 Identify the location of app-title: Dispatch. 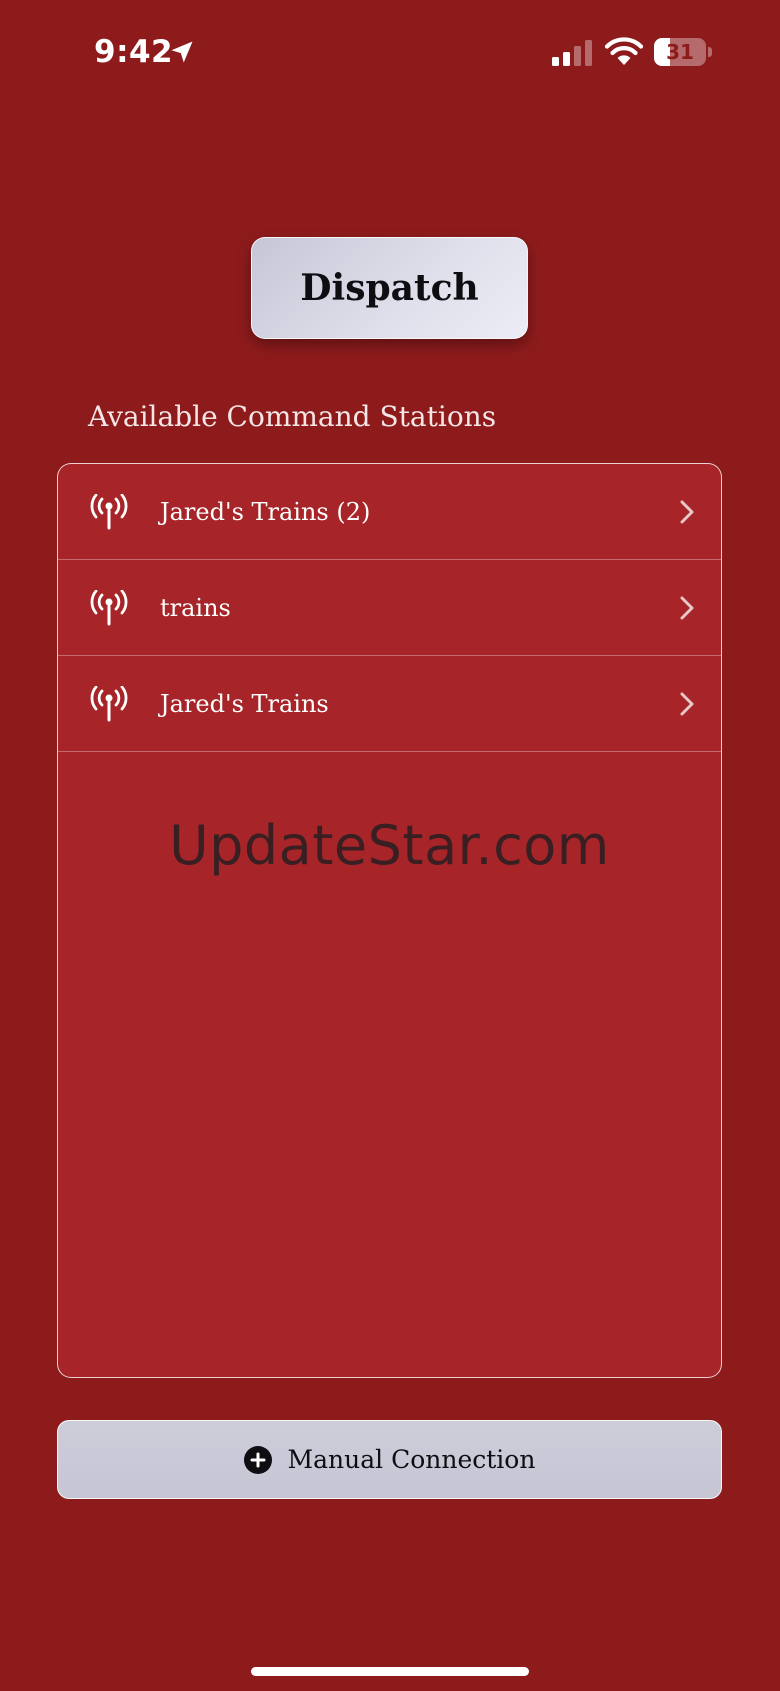
(389, 288).